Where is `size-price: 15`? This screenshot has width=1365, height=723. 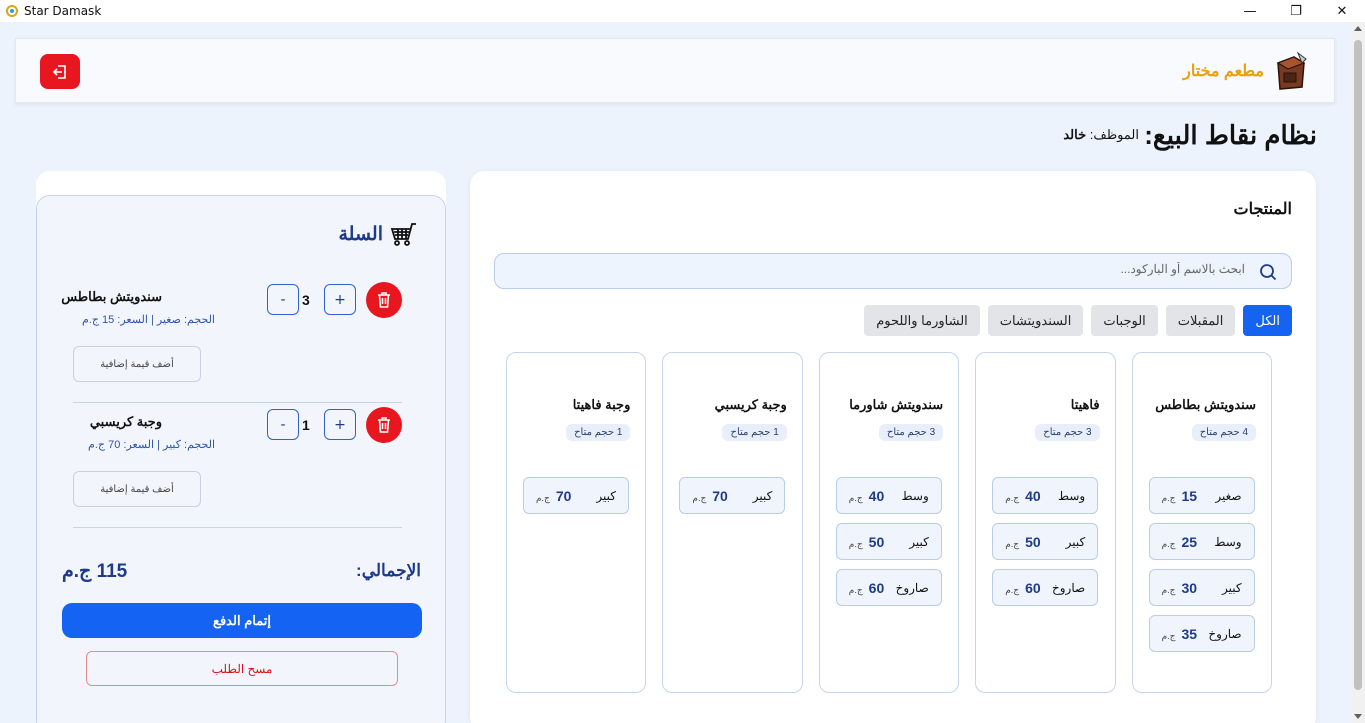
size-price: 15 is located at coordinates (1189, 495).